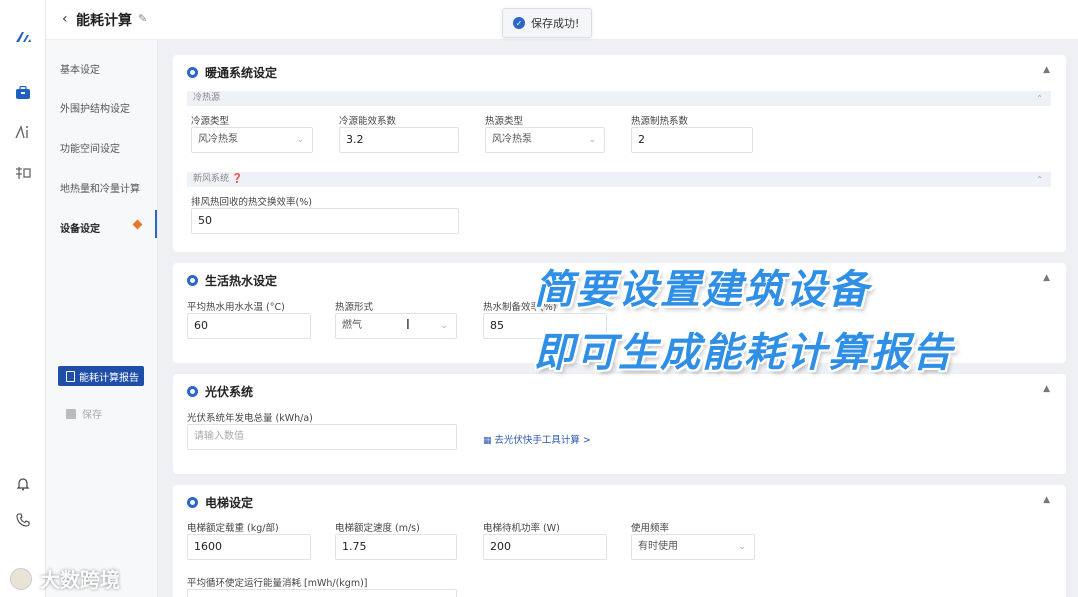 The width and height of the screenshot is (1078, 597). What do you see at coordinates (702, 290) in the screenshot?
I see `overlay-headline-1: 简要设置建筑设备` at bounding box center [702, 290].